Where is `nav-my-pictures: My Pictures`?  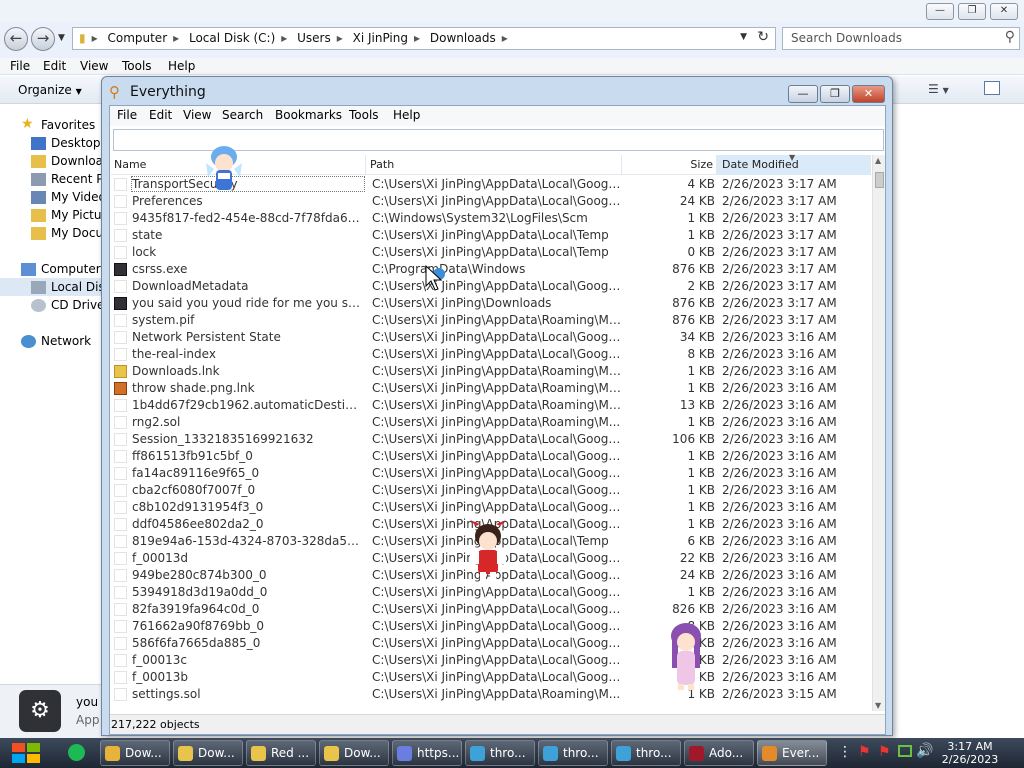
nav-my-pictures: My Pictures is located at coordinates (52, 215).